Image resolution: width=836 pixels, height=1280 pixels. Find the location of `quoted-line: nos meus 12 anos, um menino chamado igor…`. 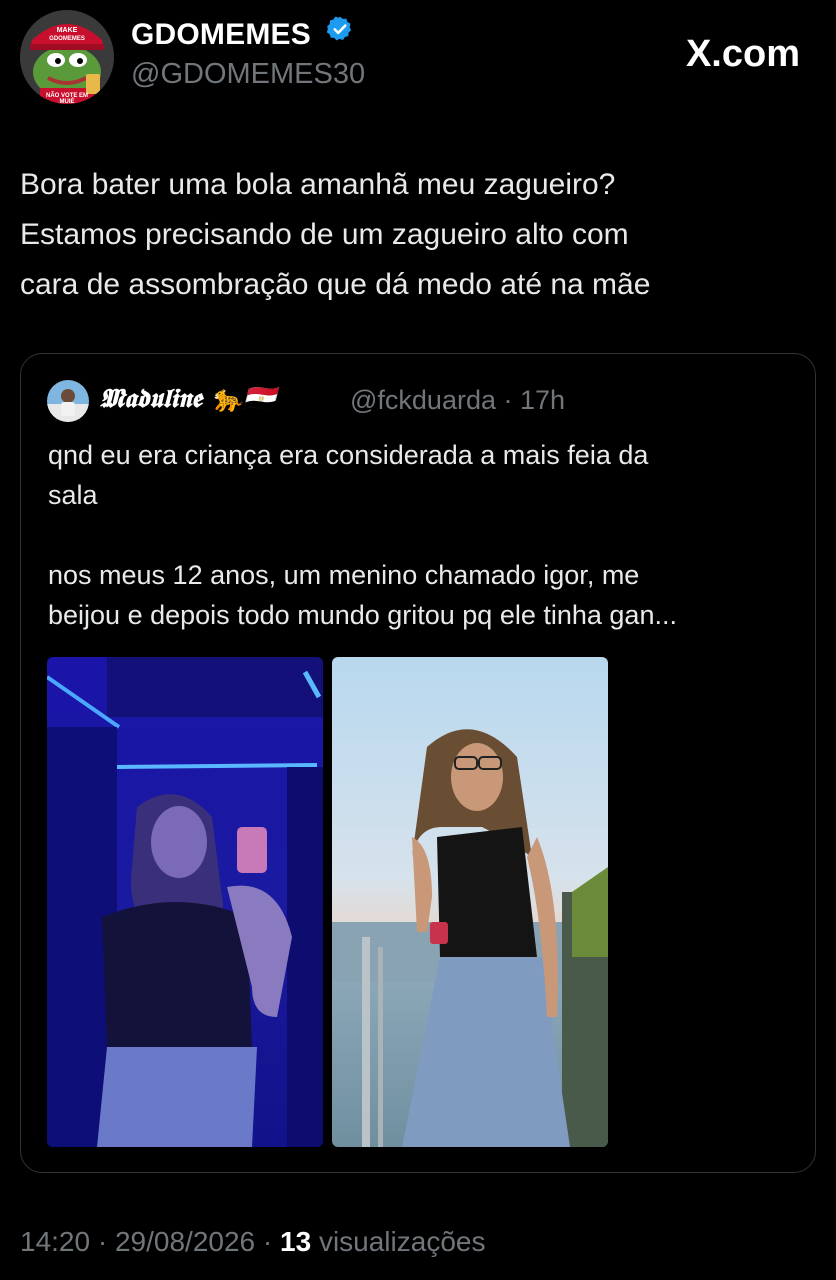

quoted-line: nos meus 12 anos, um menino chamado igor… is located at coordinates (344, 575).